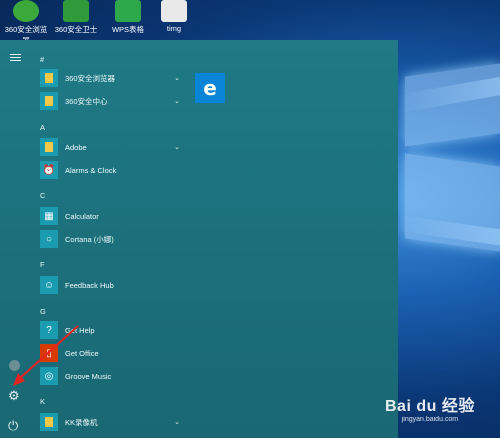 Image resolution: width=500 pixels, height=438 pixels. Describe the element at coordinates (76, 147) in the screenshot. I see `app-item-label: Adobe` at that location.